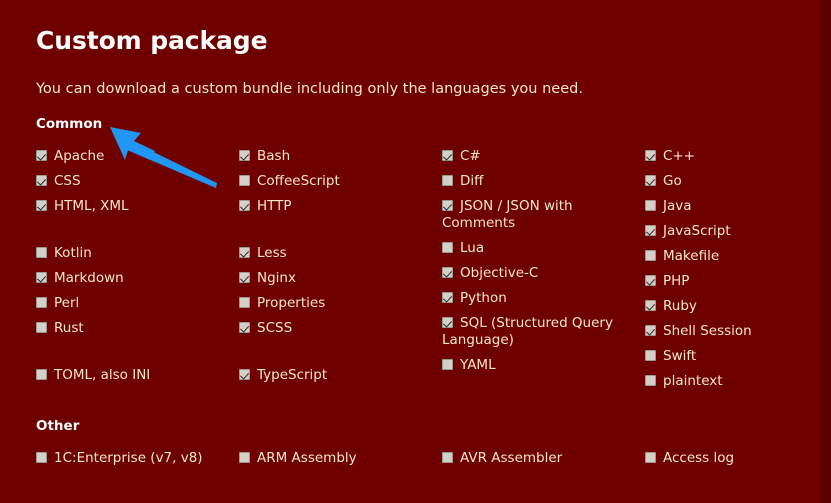 This screenshot has height=503, width=831. Describe the element at coordinates (650, 305) in the screenshot. I see `checkbox-ruby` at that location.